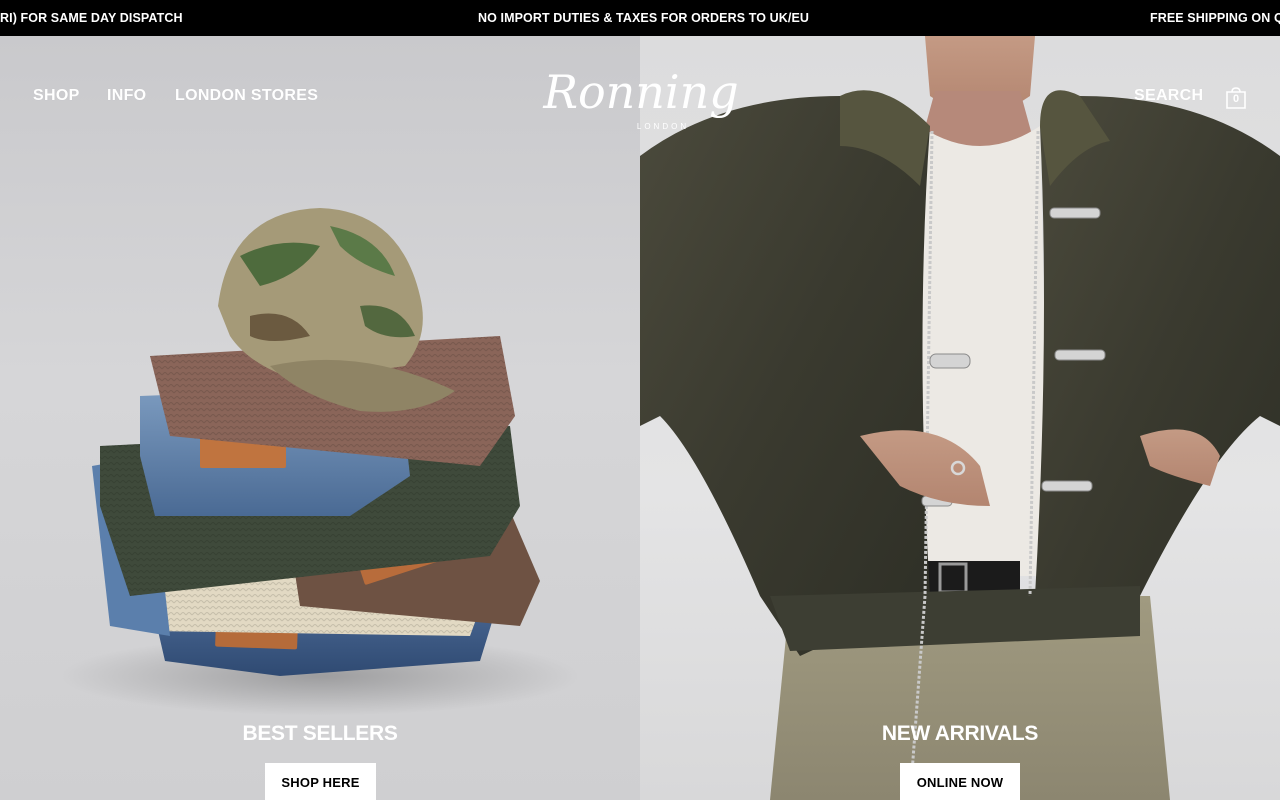 Image resolution: width=1280 pixels, height=800 pixels. I want to click on ronning-logo: Ronning LONDON, so click(641, 98).